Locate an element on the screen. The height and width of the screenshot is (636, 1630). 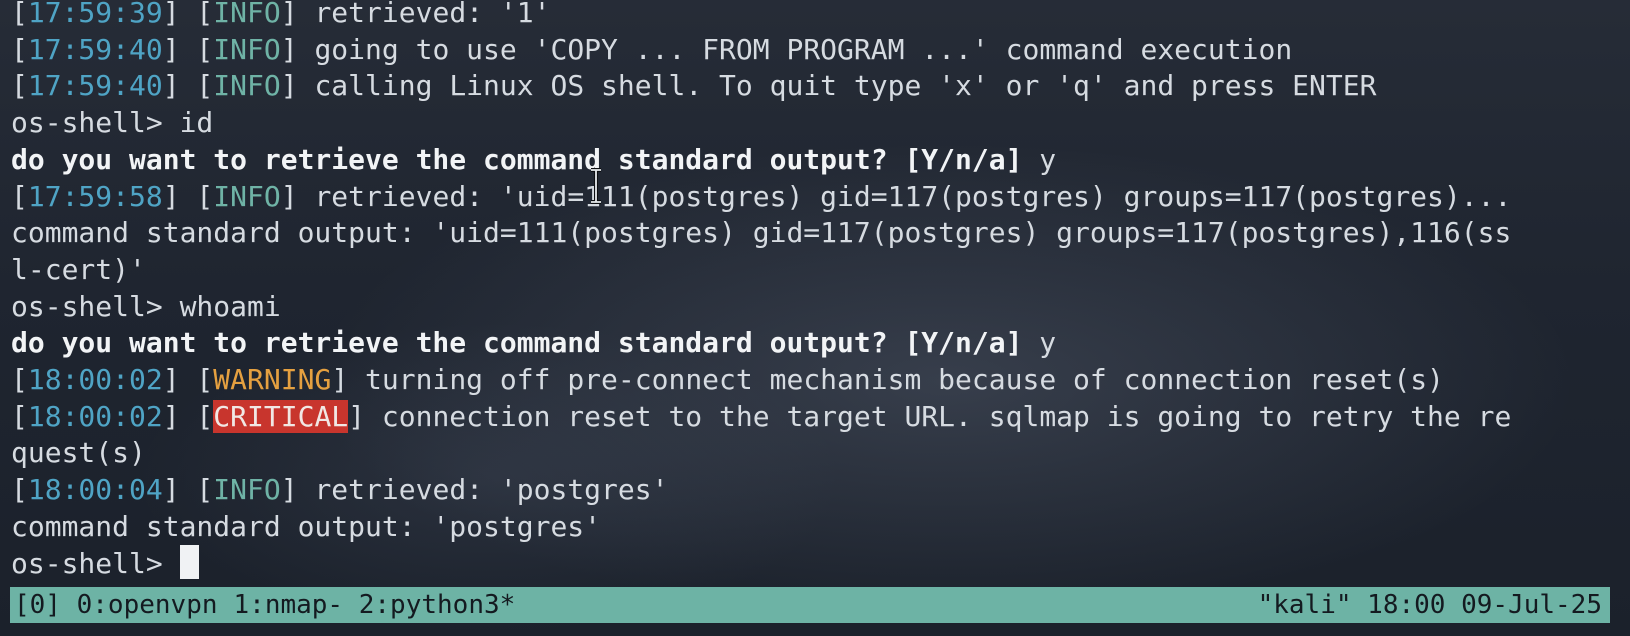
output-line: command standard output: 'postgres' is located at coordinates (306, 527).